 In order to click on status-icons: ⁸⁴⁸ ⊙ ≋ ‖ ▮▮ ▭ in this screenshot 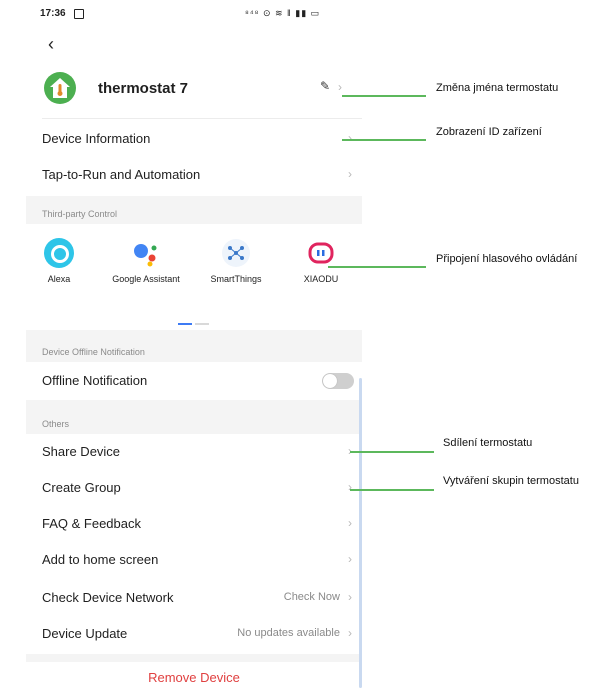, I will do `click(283, 13)`.